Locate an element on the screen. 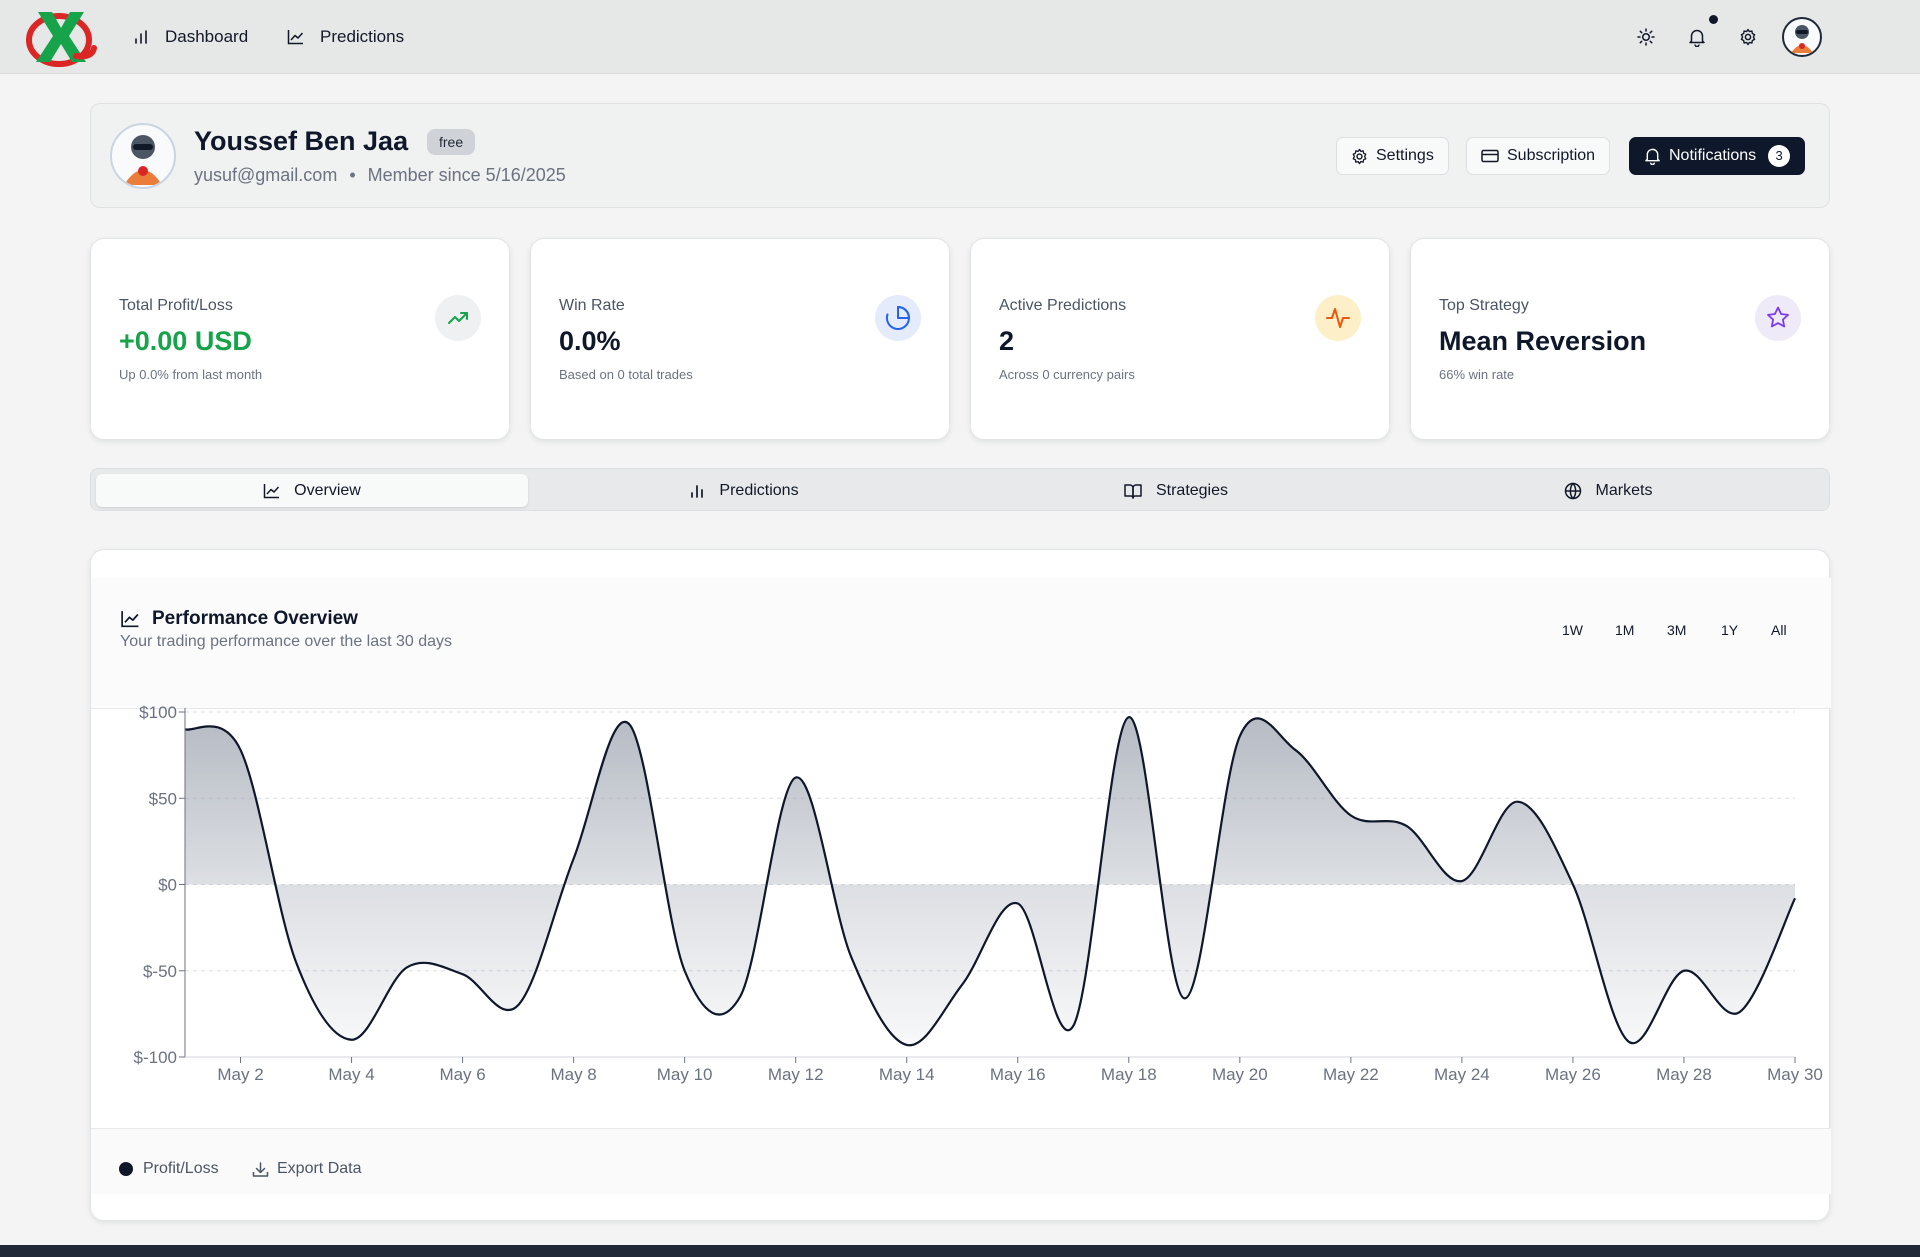 This screenshot has width=1920, height=1257. tab-label: Predictions is located at coordinates (759, 490).